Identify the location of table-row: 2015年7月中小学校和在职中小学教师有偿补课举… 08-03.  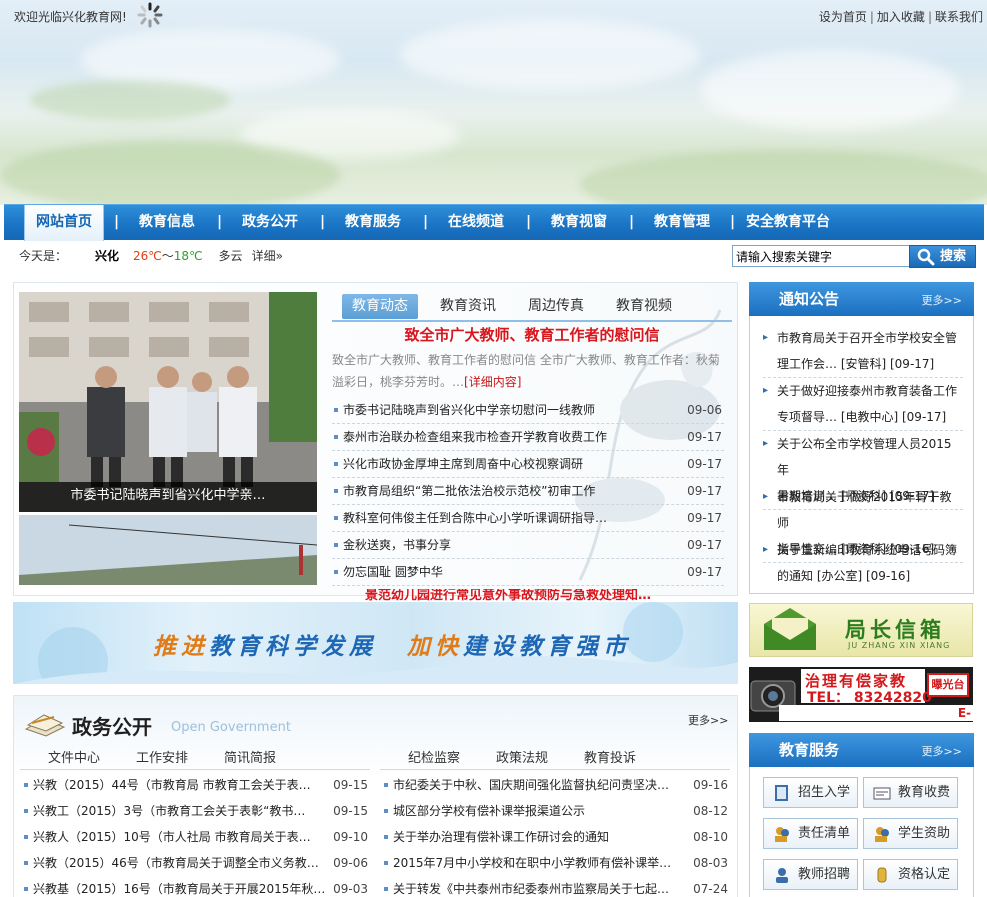
(555, 863).